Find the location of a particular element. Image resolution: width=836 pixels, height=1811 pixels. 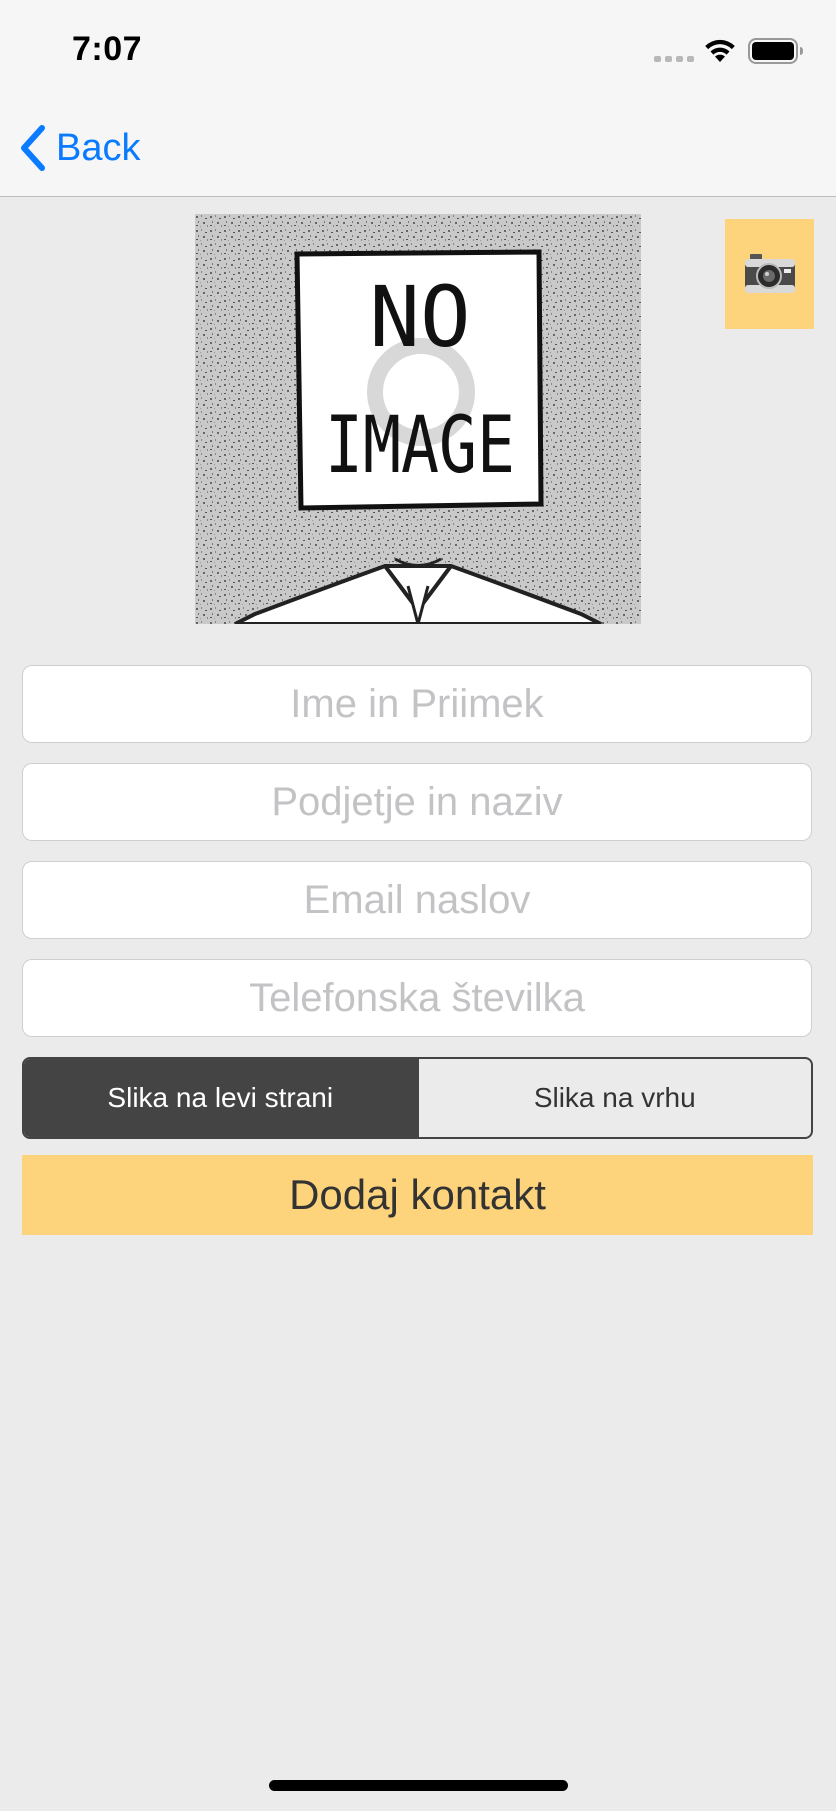

battery-icon is located at coordinates (775, 51).